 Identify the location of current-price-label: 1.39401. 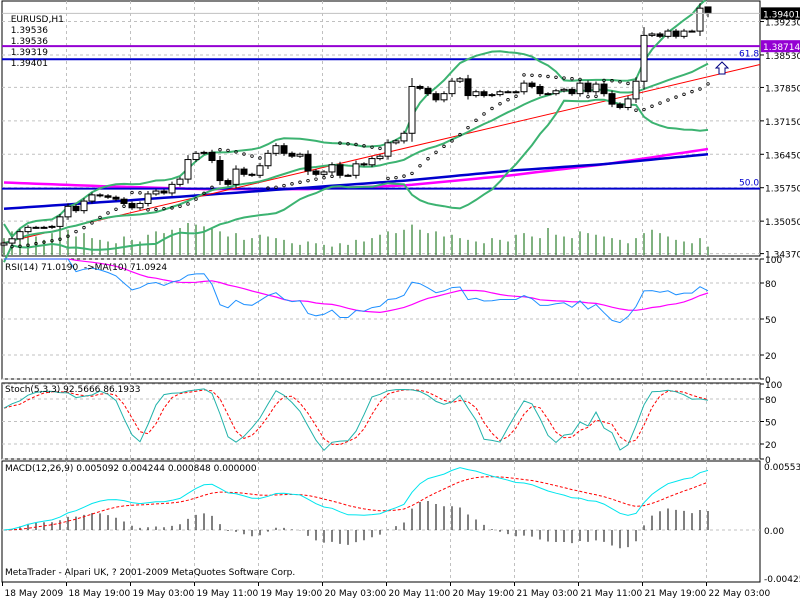
(781, 15).